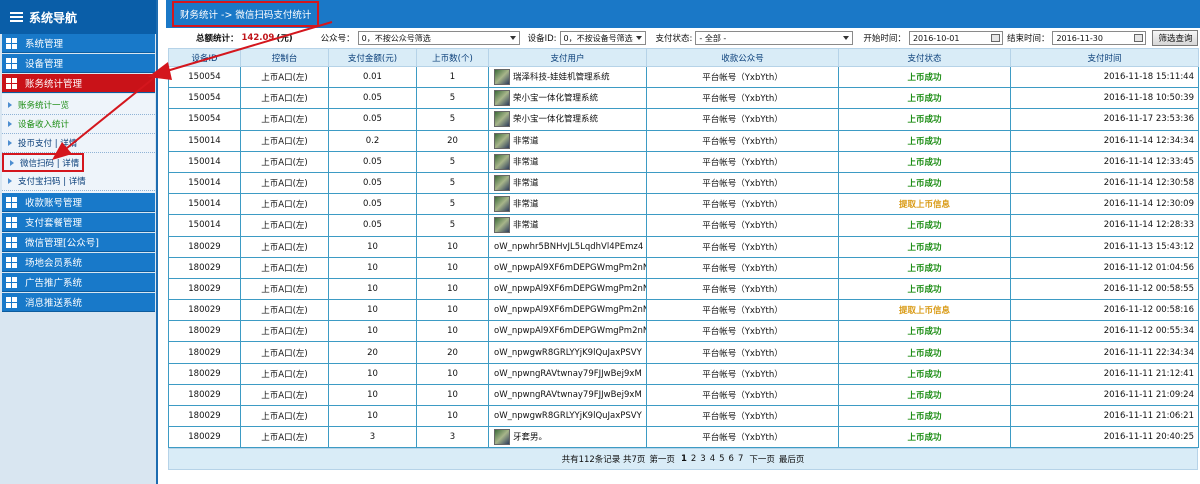  I want to click on cell-device-id-text: 150054, so click(204, 119).